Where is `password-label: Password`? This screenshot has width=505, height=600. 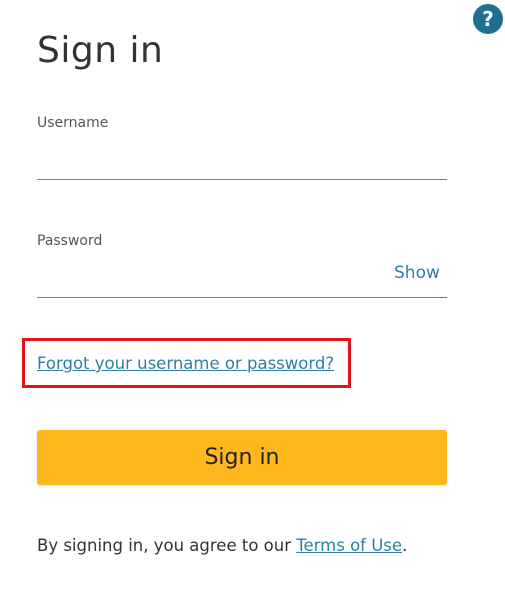 password-label: Password is located at coordinates (70, 241).